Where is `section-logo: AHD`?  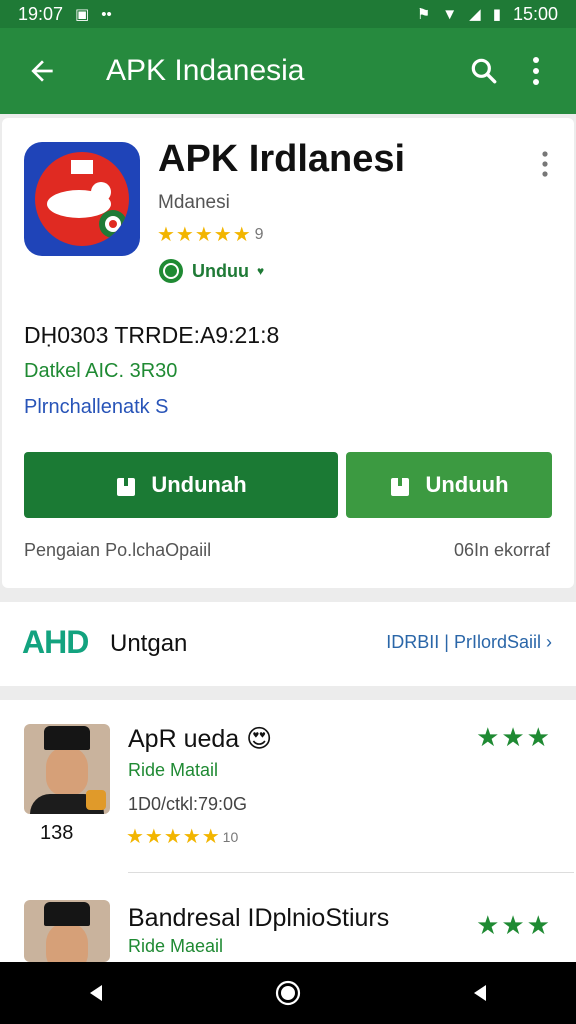 section-logo: AHD is located at coordinates (55, 642).